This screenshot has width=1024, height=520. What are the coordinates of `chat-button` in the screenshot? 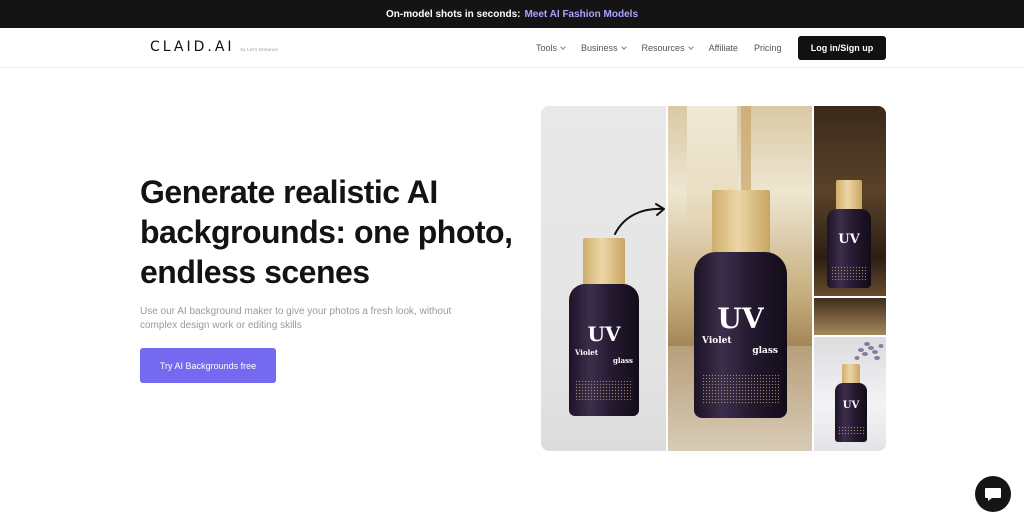 It's located at (993, 494).